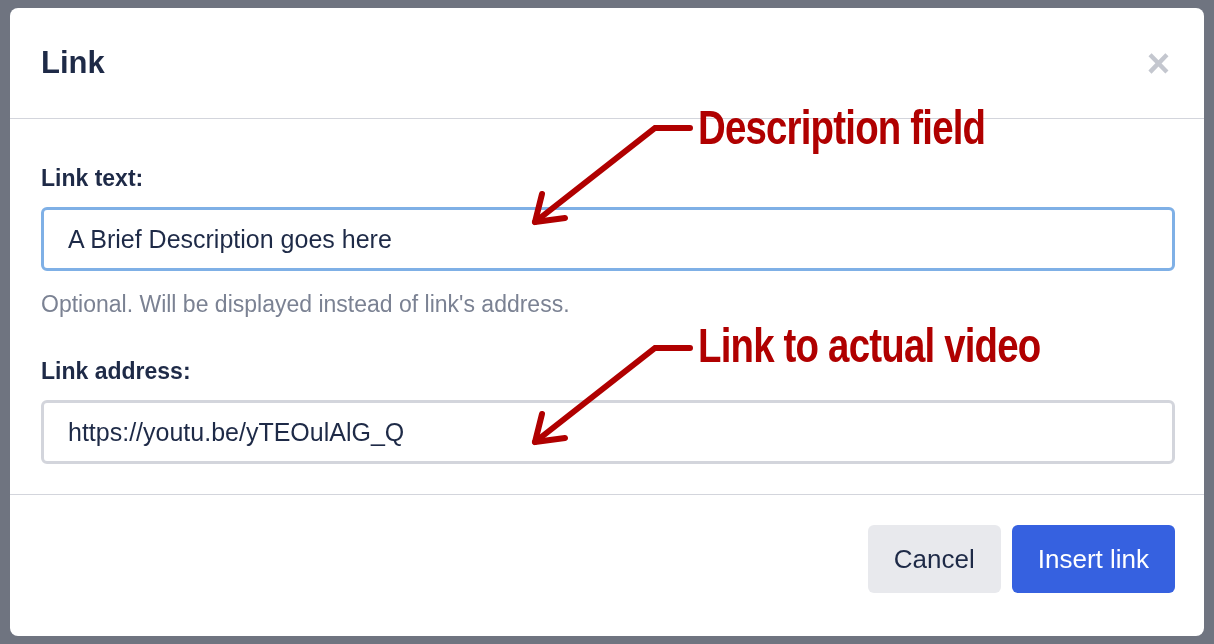 This screenshot has width=1214, height=644. I want to click on insert-button: Insert link, so click(1093, 559).